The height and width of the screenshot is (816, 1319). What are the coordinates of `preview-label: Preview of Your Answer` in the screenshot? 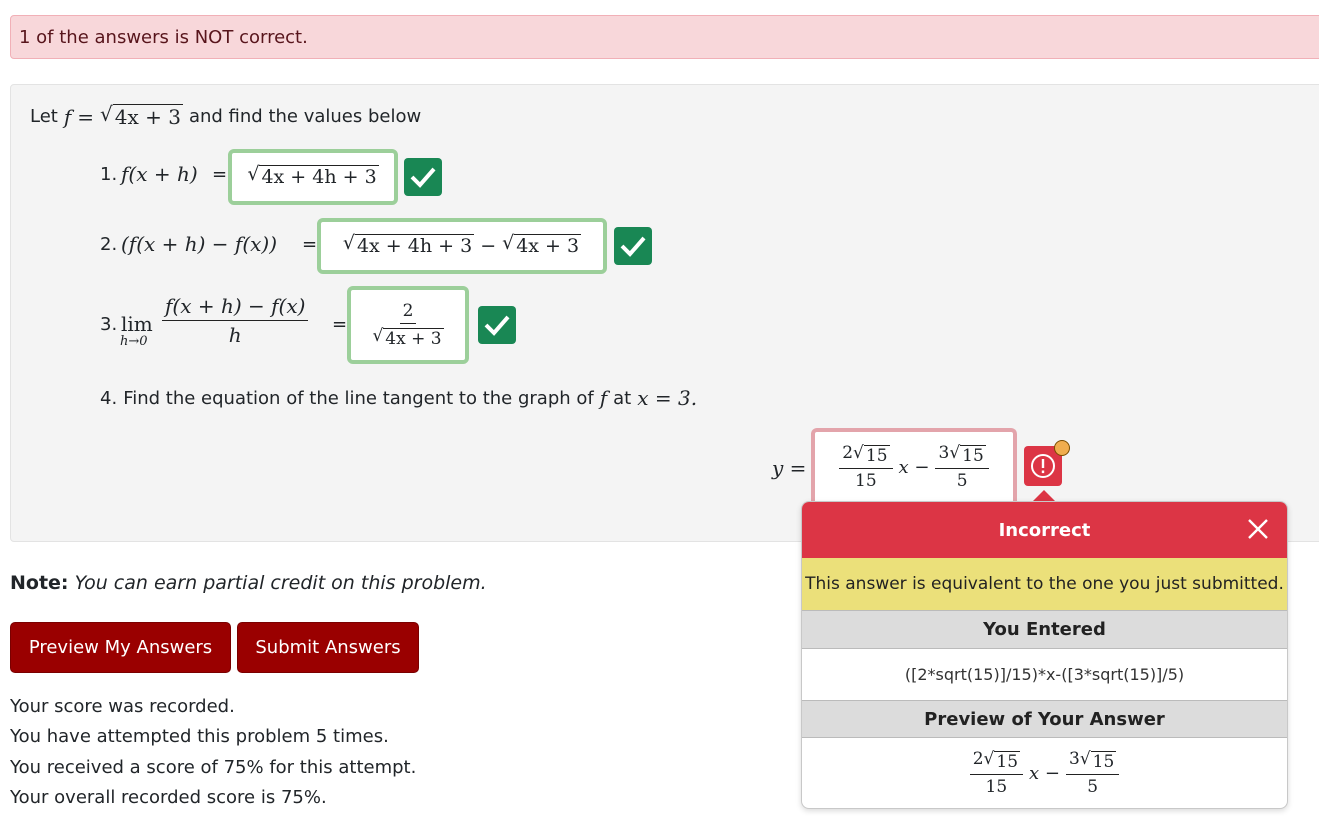 It's located at (1044, 719).